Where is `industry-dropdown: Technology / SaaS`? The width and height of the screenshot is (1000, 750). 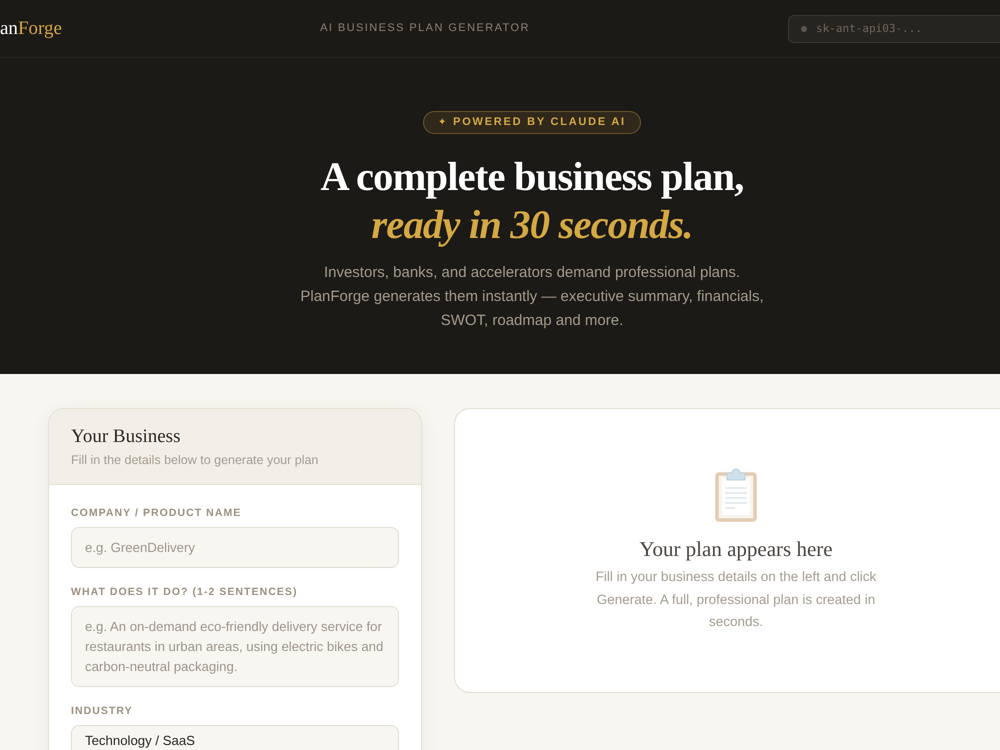
industry-dropdown: Technology / SaaS is located at coordinates (235, 737).